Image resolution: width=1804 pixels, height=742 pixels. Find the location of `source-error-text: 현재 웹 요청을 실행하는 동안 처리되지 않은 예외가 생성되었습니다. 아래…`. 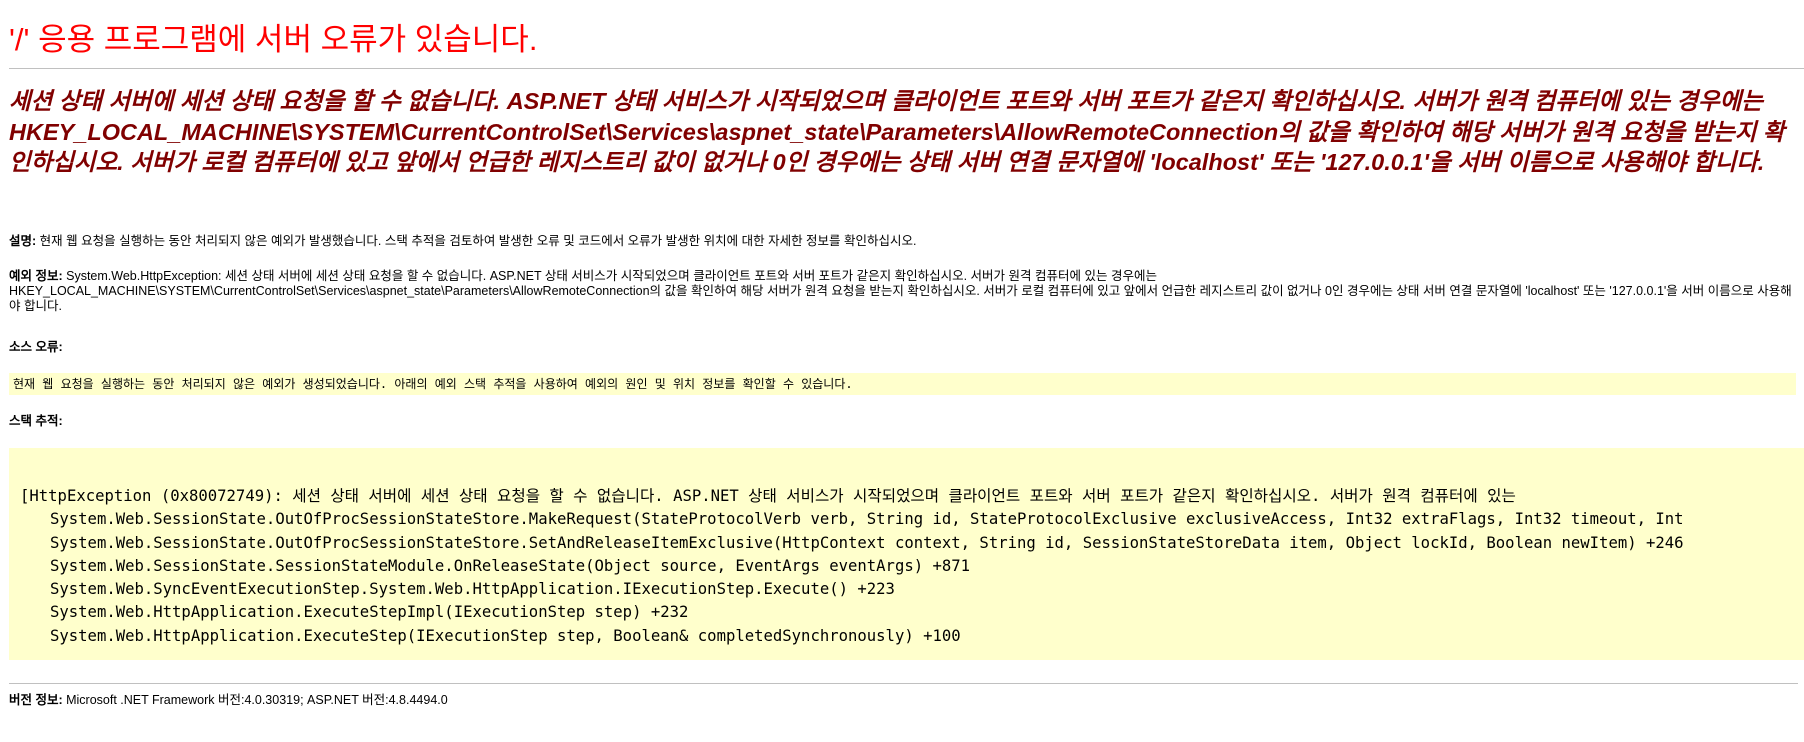

source-error-text: 현재 웹 요청을 실행하는 동안 처리되지 않은 예외가 생성되었습니다. 아래… is located at coordinates (433, 384).